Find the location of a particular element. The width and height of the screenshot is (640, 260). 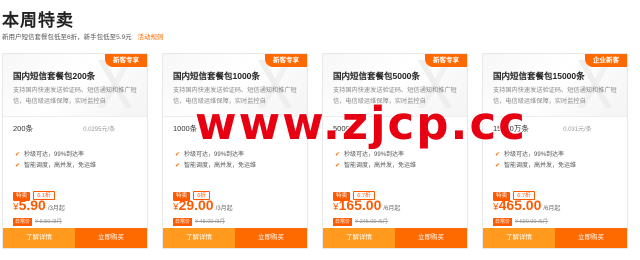

original-price-row: 日常价 ¥ 9.50 /3月 is located at coordinates (37, 221).